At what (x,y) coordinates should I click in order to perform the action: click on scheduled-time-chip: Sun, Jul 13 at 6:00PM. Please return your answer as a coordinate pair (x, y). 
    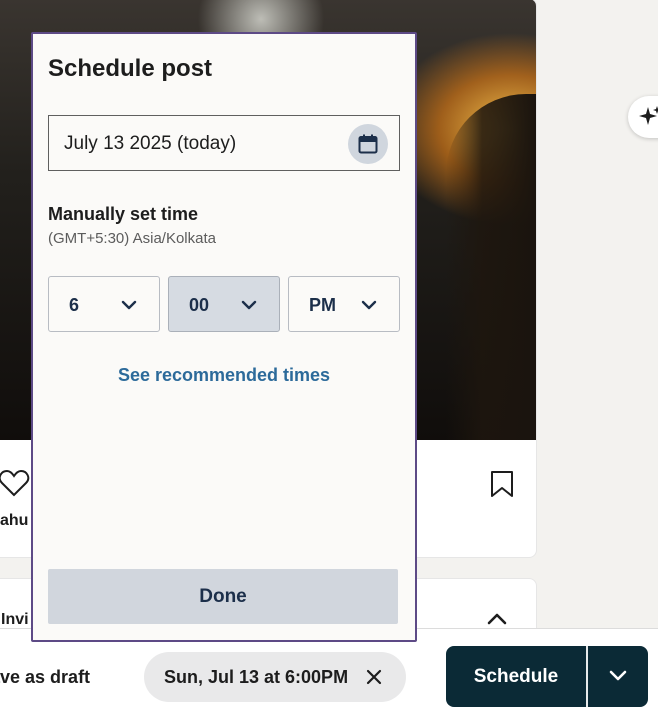
    Looking at the image, I should click on (275, 677).